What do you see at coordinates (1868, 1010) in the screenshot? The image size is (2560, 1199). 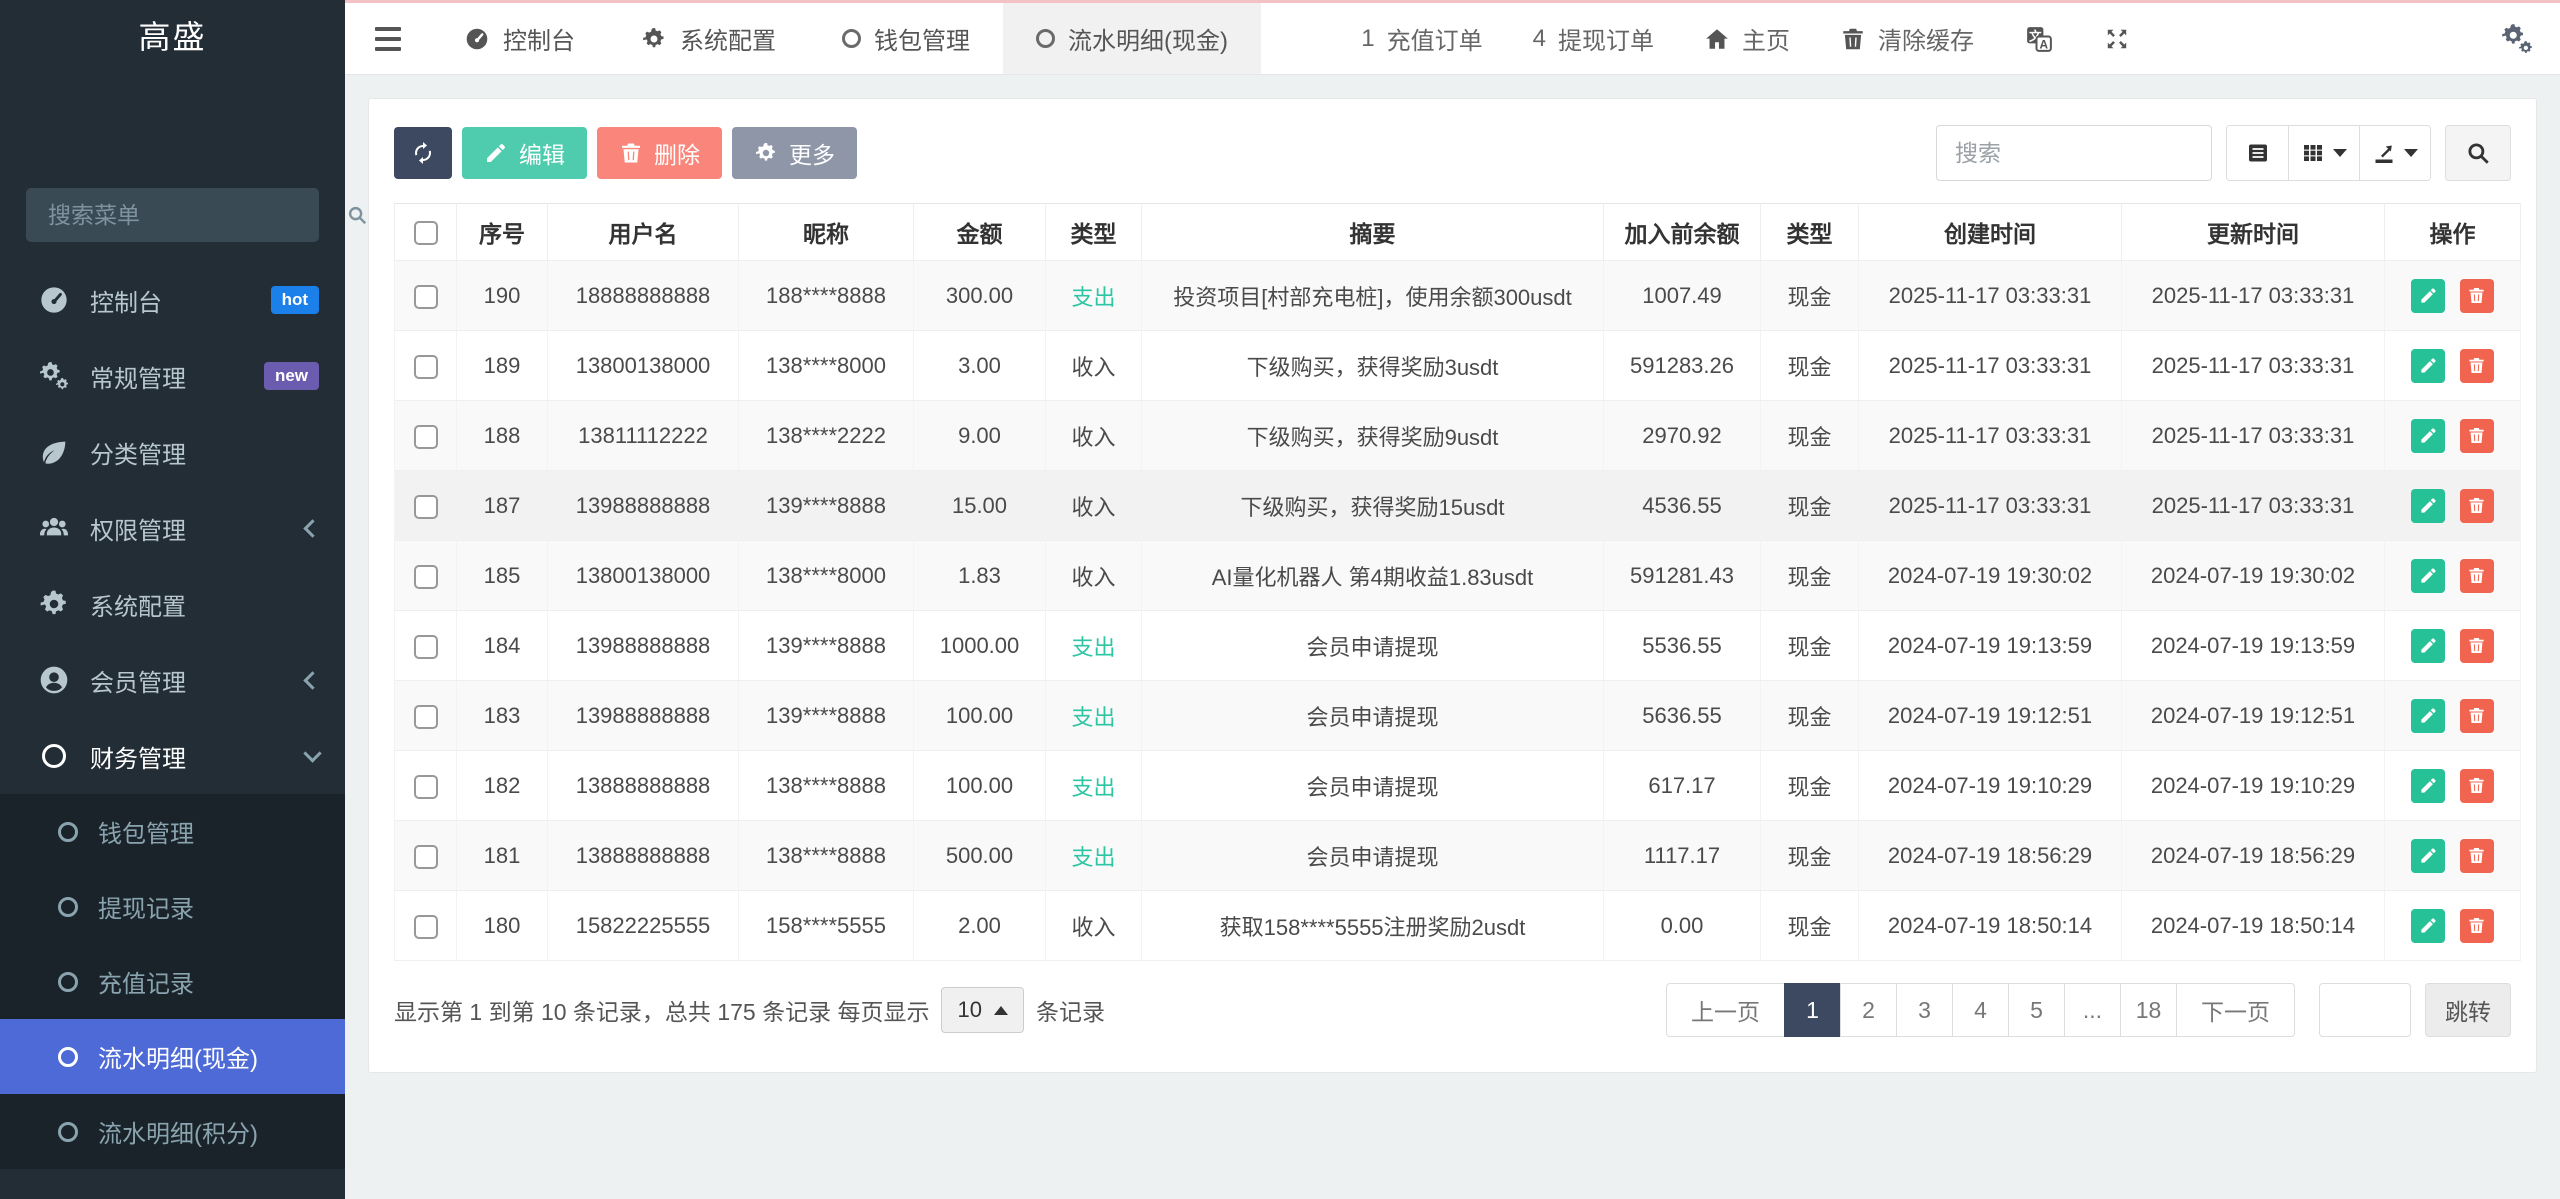 I see `page-2: 2` at bounding box center [1868, 1010].